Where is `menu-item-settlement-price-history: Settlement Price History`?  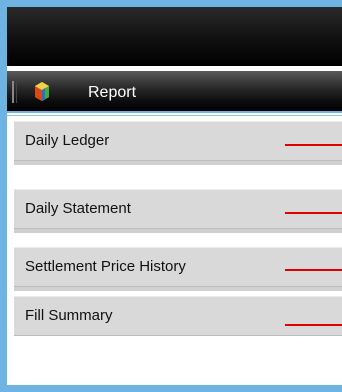 menu-item-settlement-price-history: Settlement Price History is located at coordinates (178, 267).